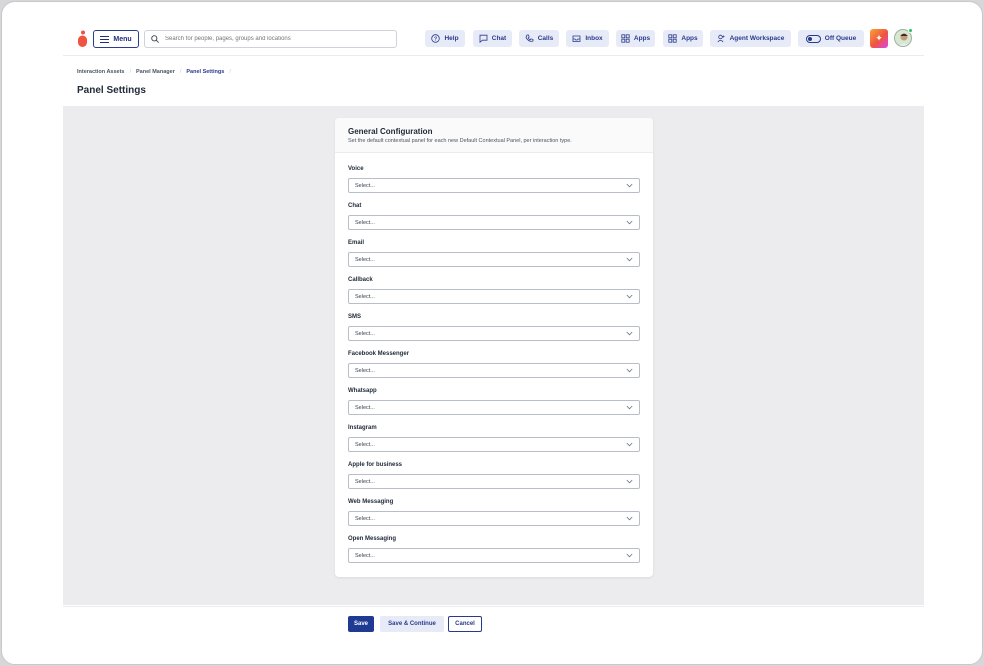 Image resolution: width=984 pixels, height=666 pixels. I want to click on field-label: SMS, so click(355, 317).